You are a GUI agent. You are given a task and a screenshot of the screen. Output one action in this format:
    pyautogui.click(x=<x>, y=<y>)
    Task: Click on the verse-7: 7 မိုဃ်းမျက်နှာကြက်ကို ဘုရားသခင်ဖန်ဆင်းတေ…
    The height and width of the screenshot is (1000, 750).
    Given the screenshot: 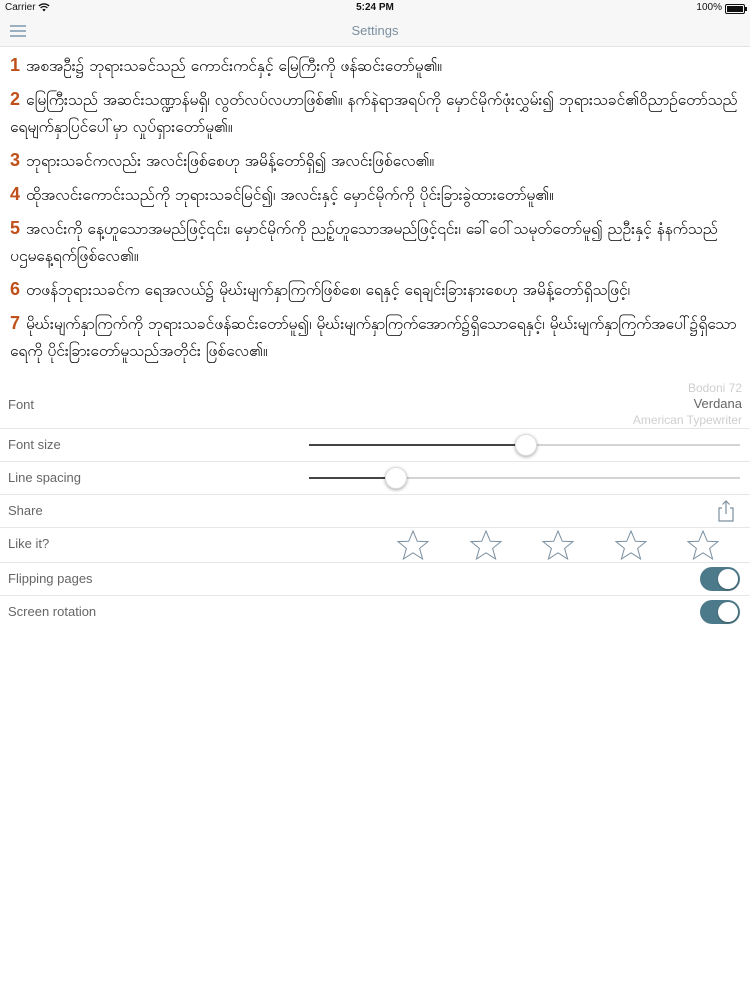 What is the action you would take?
    pyautogui.click(x=375, y=337)
    